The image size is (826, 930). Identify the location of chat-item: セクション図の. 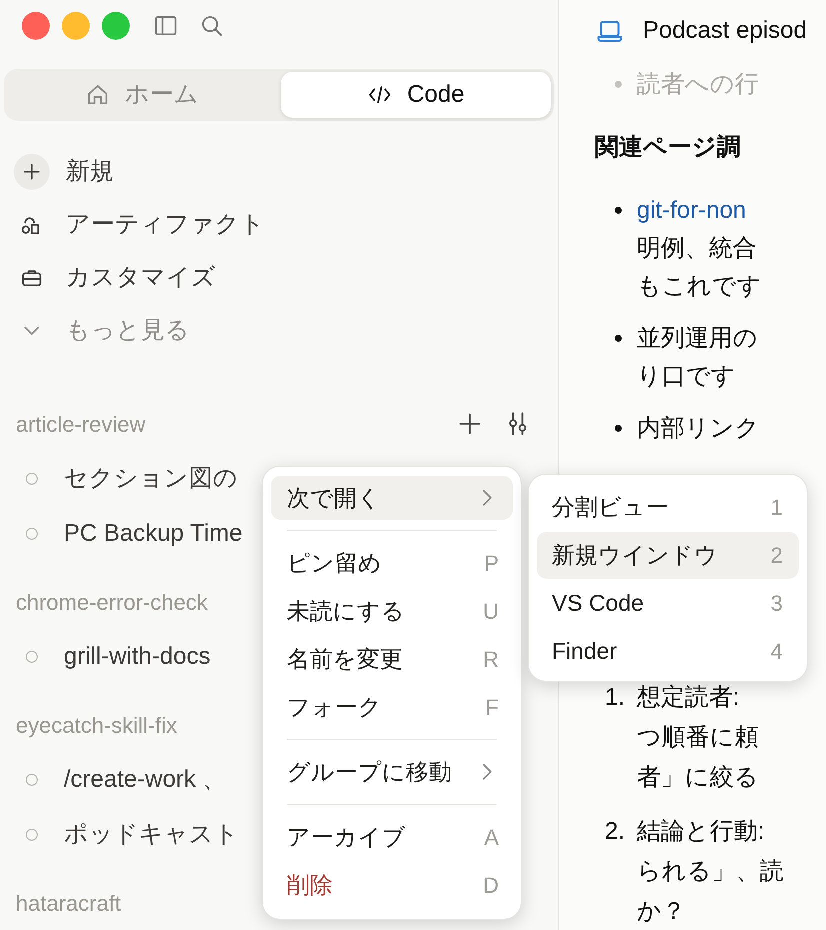
(151, 478).